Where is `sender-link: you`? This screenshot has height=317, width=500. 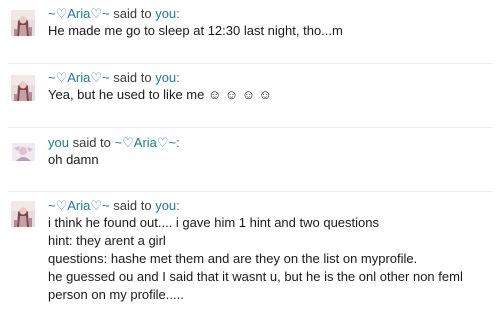 sender-link: you is located at coordinates (58, 142).